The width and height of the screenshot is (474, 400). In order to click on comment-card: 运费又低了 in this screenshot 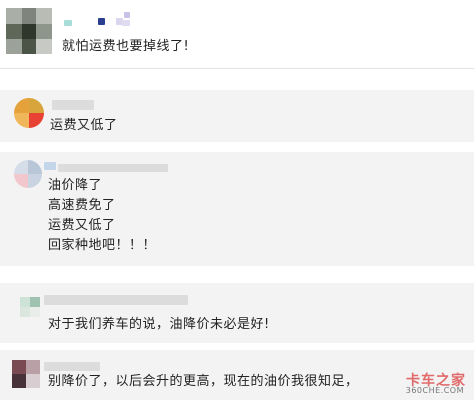, I will do `click(237, 116)`.